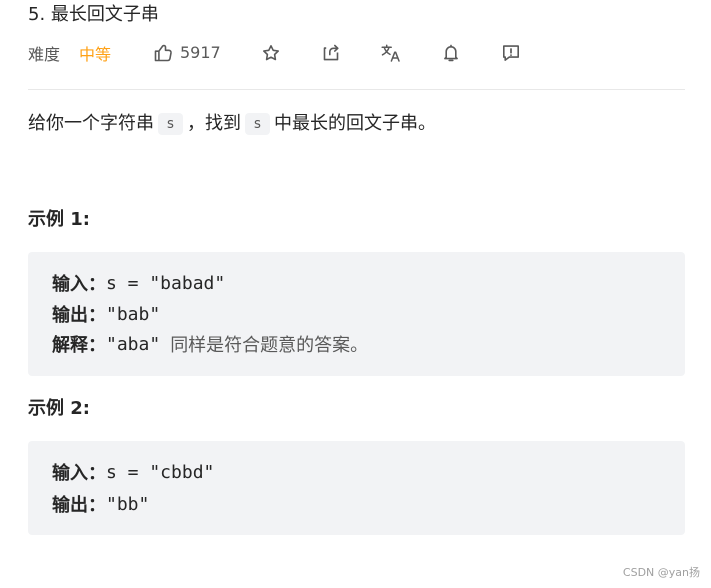 The width and height of the screenshot is (711, 588). Describe the element at coordinates (93, 14) in the screenshot. I see `problem-title: 5. 最长回文子串` at that location.